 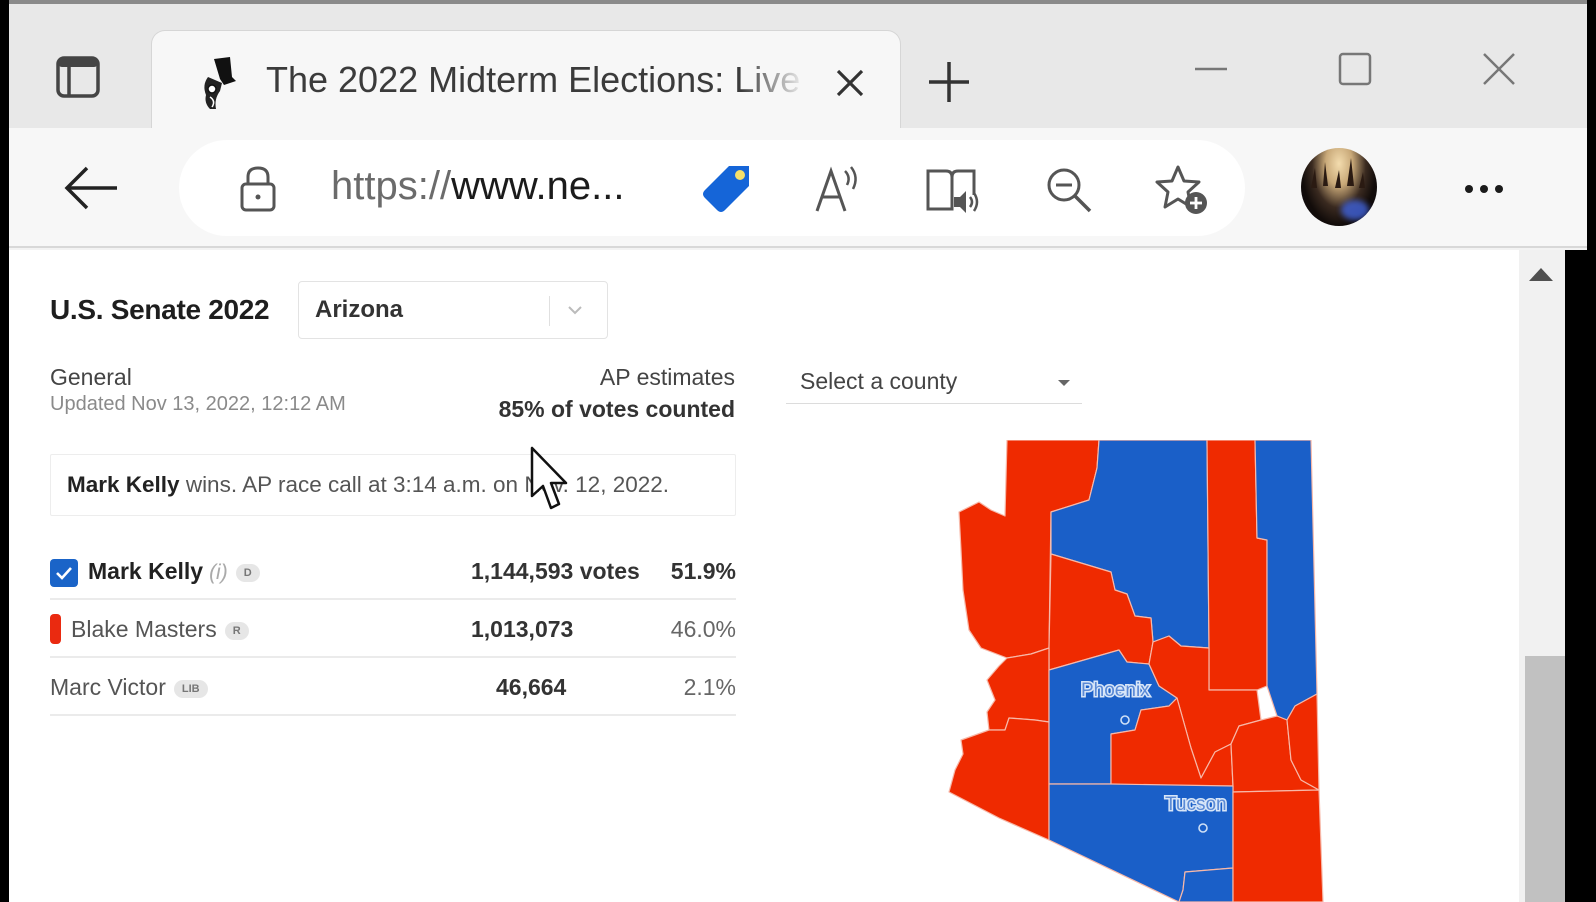 What do you see at coordinates (999, 779) in the screenshot?
I see `county-yuma` at bounding box center [999, 779].